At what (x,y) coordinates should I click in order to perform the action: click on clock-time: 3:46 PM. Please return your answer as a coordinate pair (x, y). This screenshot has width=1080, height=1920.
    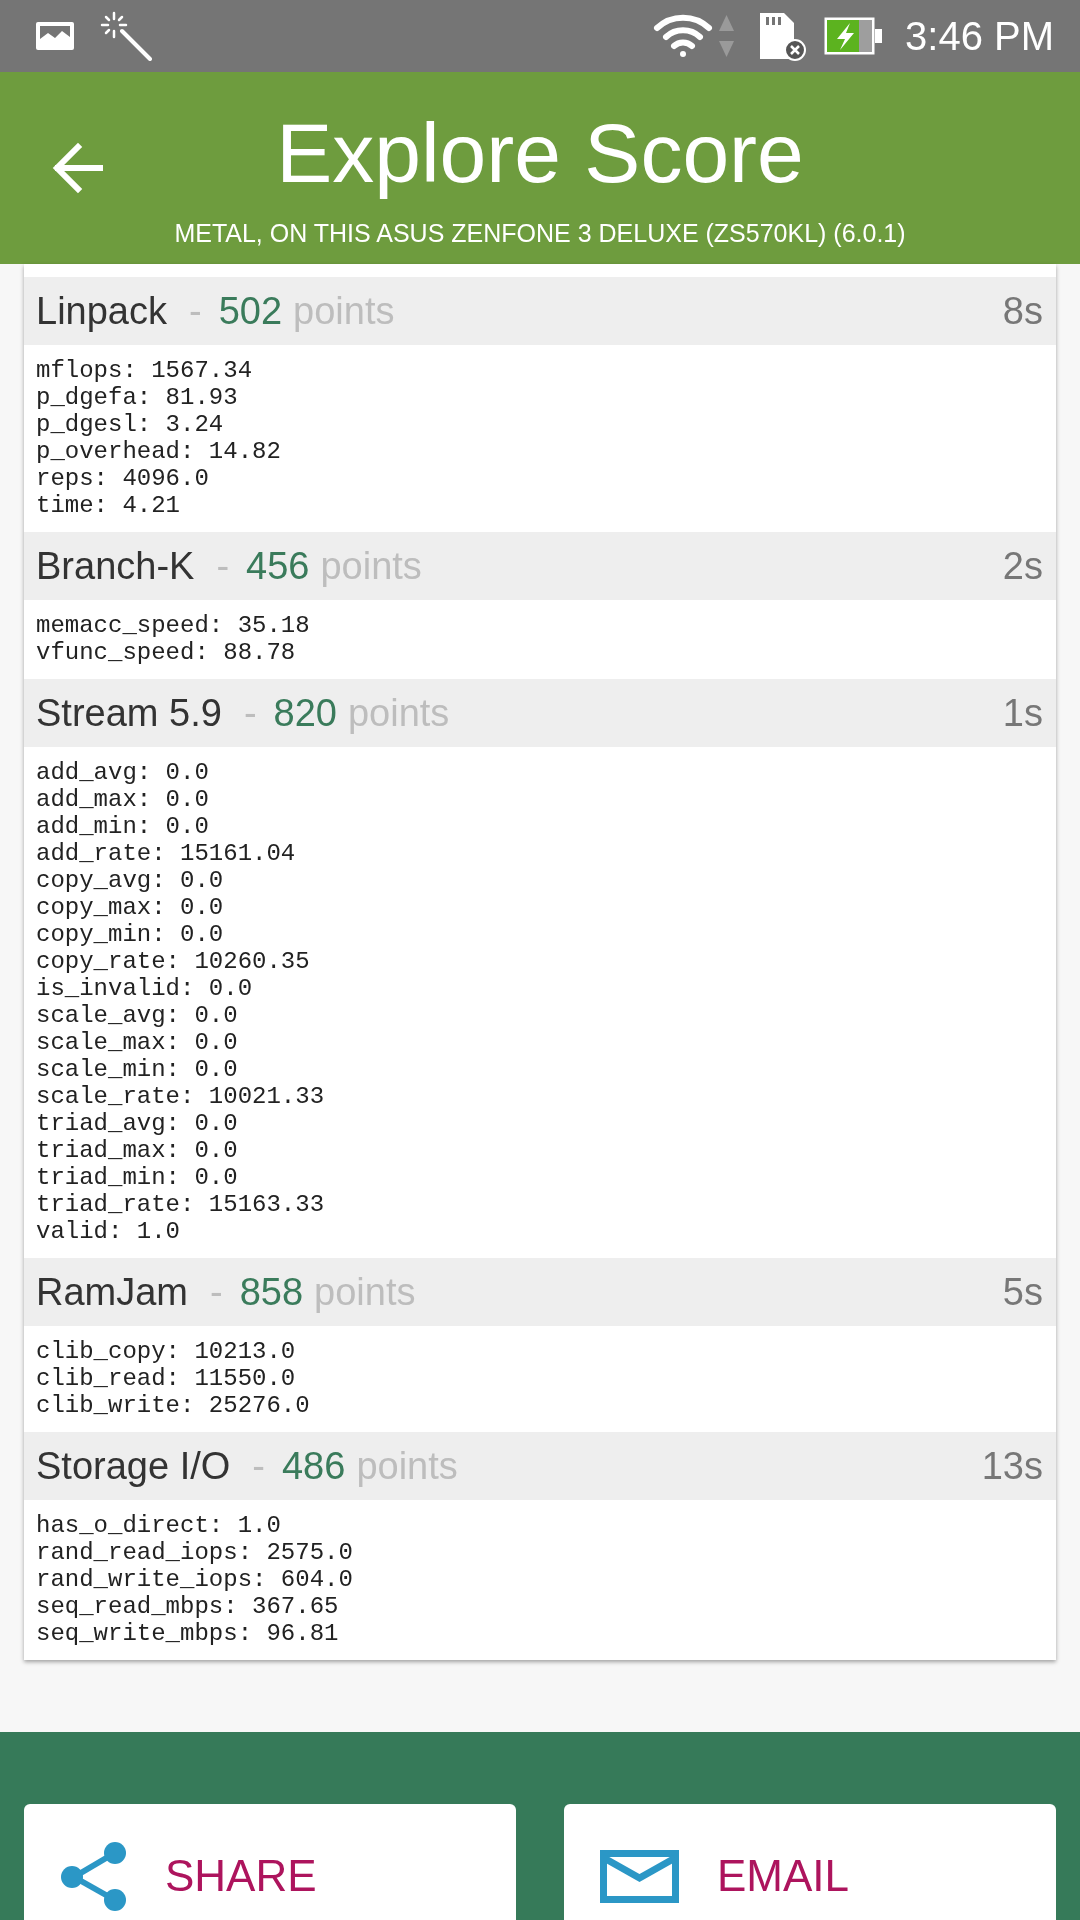
    Looking at the image, I should click on (979, 36).